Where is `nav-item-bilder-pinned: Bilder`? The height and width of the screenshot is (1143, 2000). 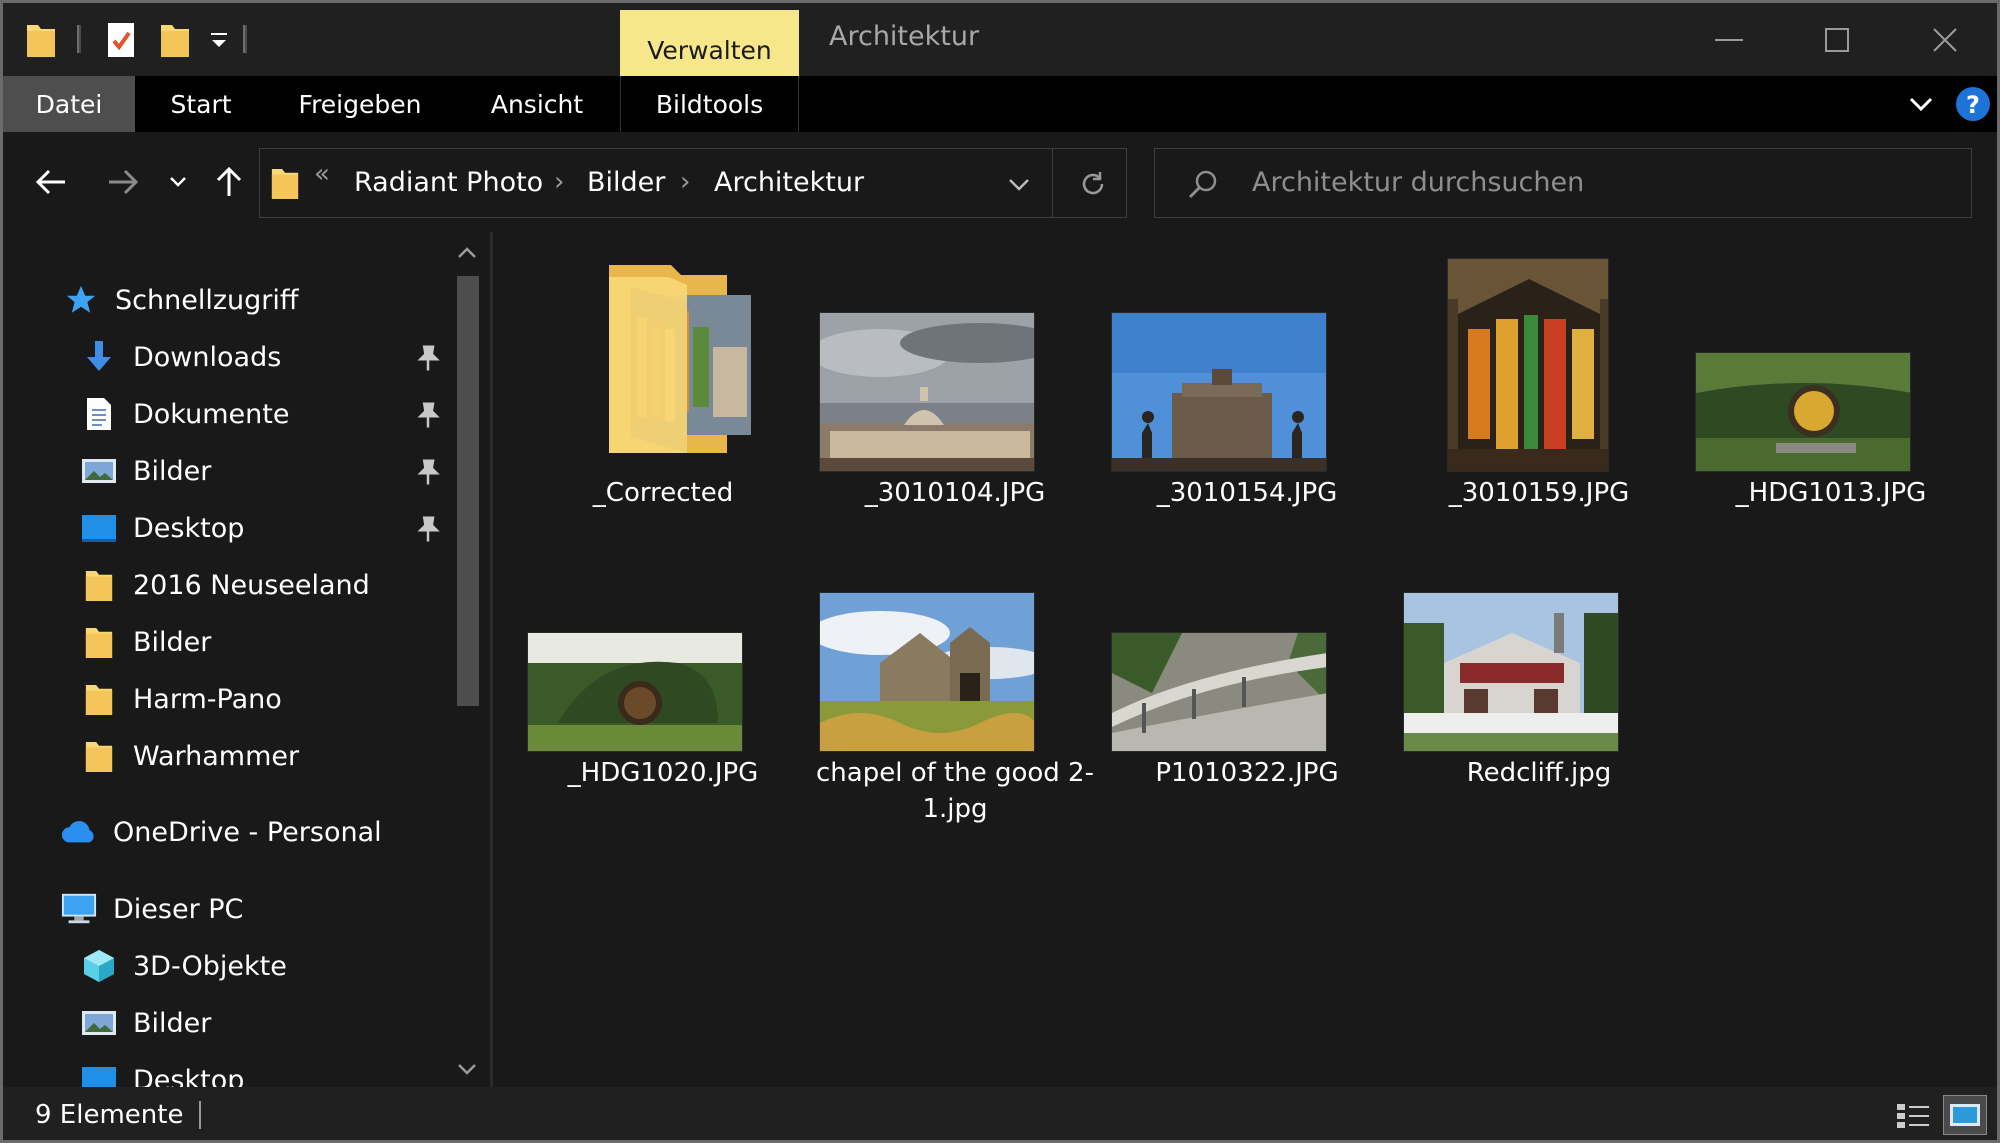
nav-item-bilder-pinned: Bilder is located at coordinates (146, 471).